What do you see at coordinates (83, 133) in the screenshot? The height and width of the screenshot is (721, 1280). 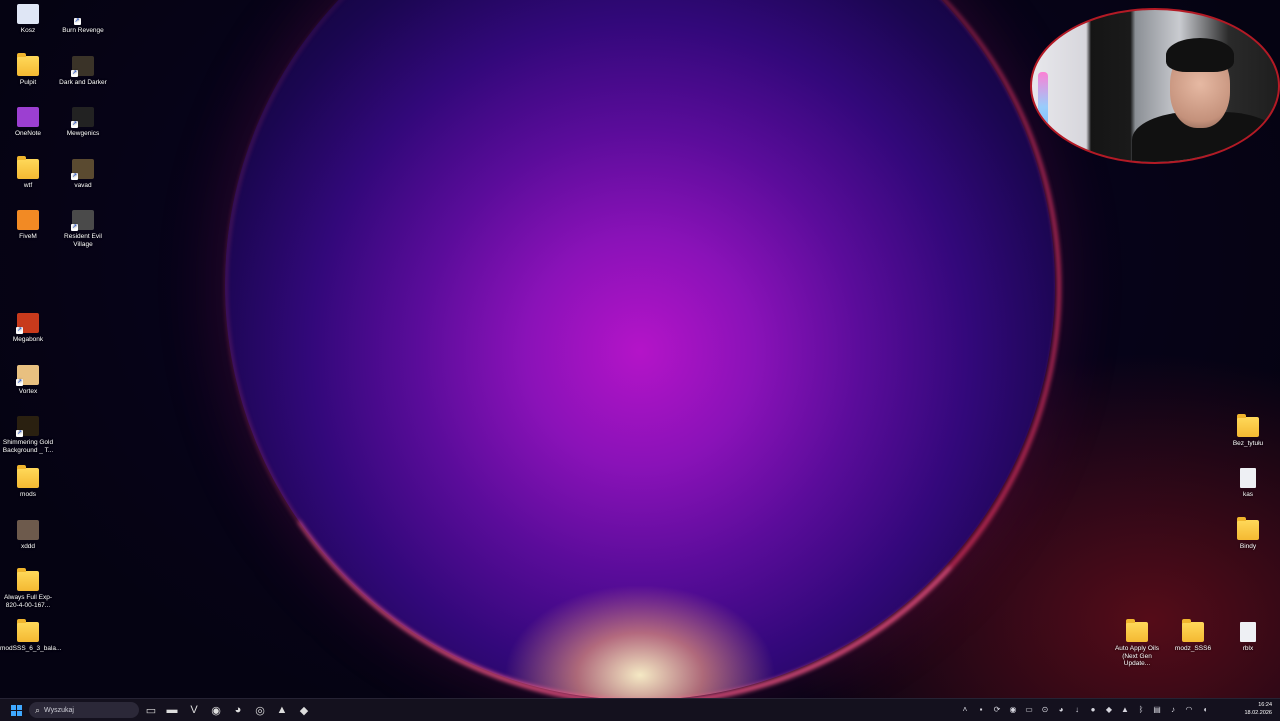 I see `desktop-icon-label: Mewgenics` at bounding box center [83, 133].